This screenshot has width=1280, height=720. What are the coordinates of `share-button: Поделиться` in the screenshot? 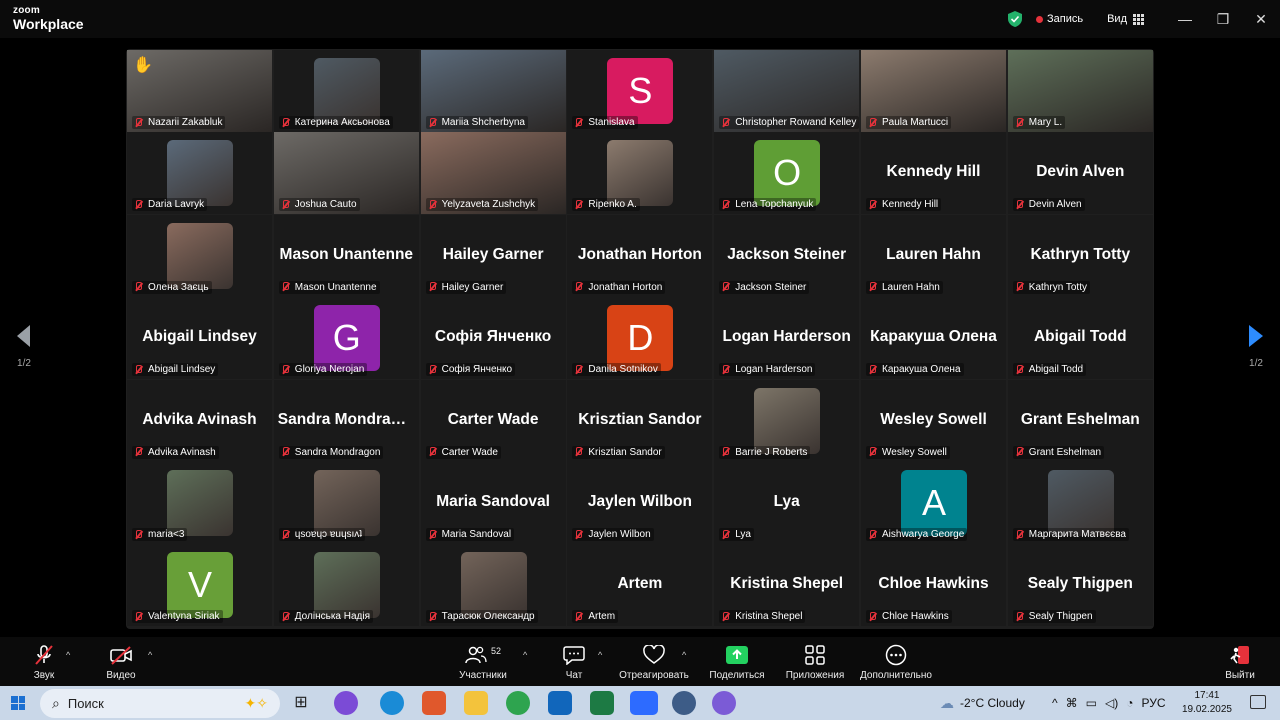 It's located at (737, 662).